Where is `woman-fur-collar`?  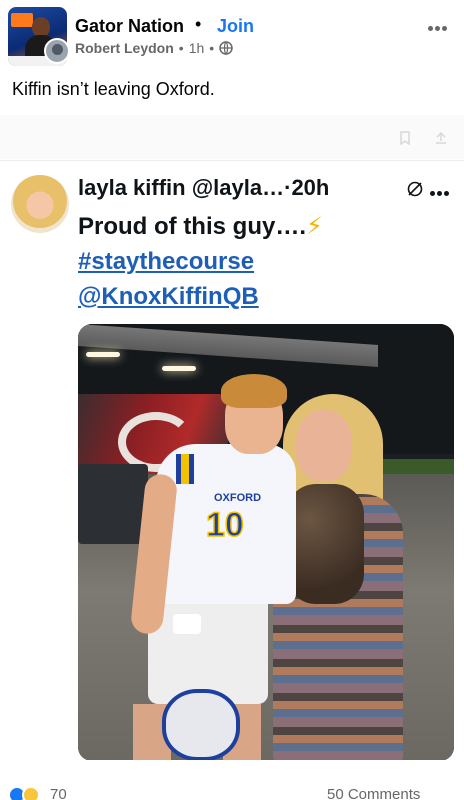
woman-fur-collar is located at coordinates (325, 544).